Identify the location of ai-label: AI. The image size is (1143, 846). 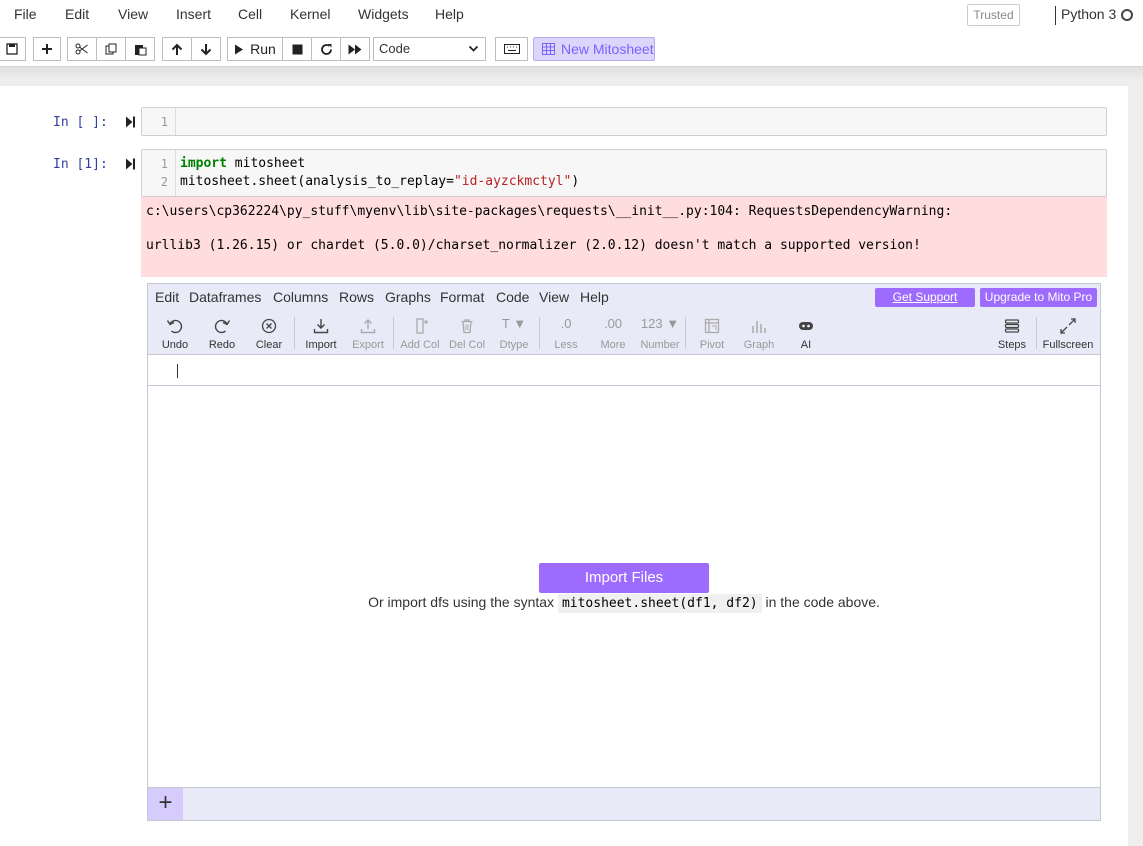
(806, 345).